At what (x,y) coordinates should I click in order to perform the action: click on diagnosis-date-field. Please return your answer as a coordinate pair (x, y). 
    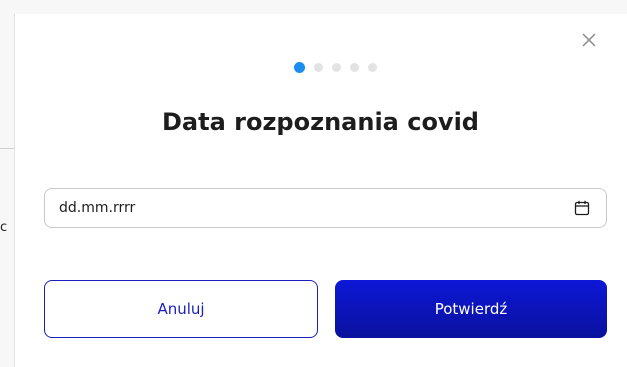
    Looking at the image, I should click on (325, 208).